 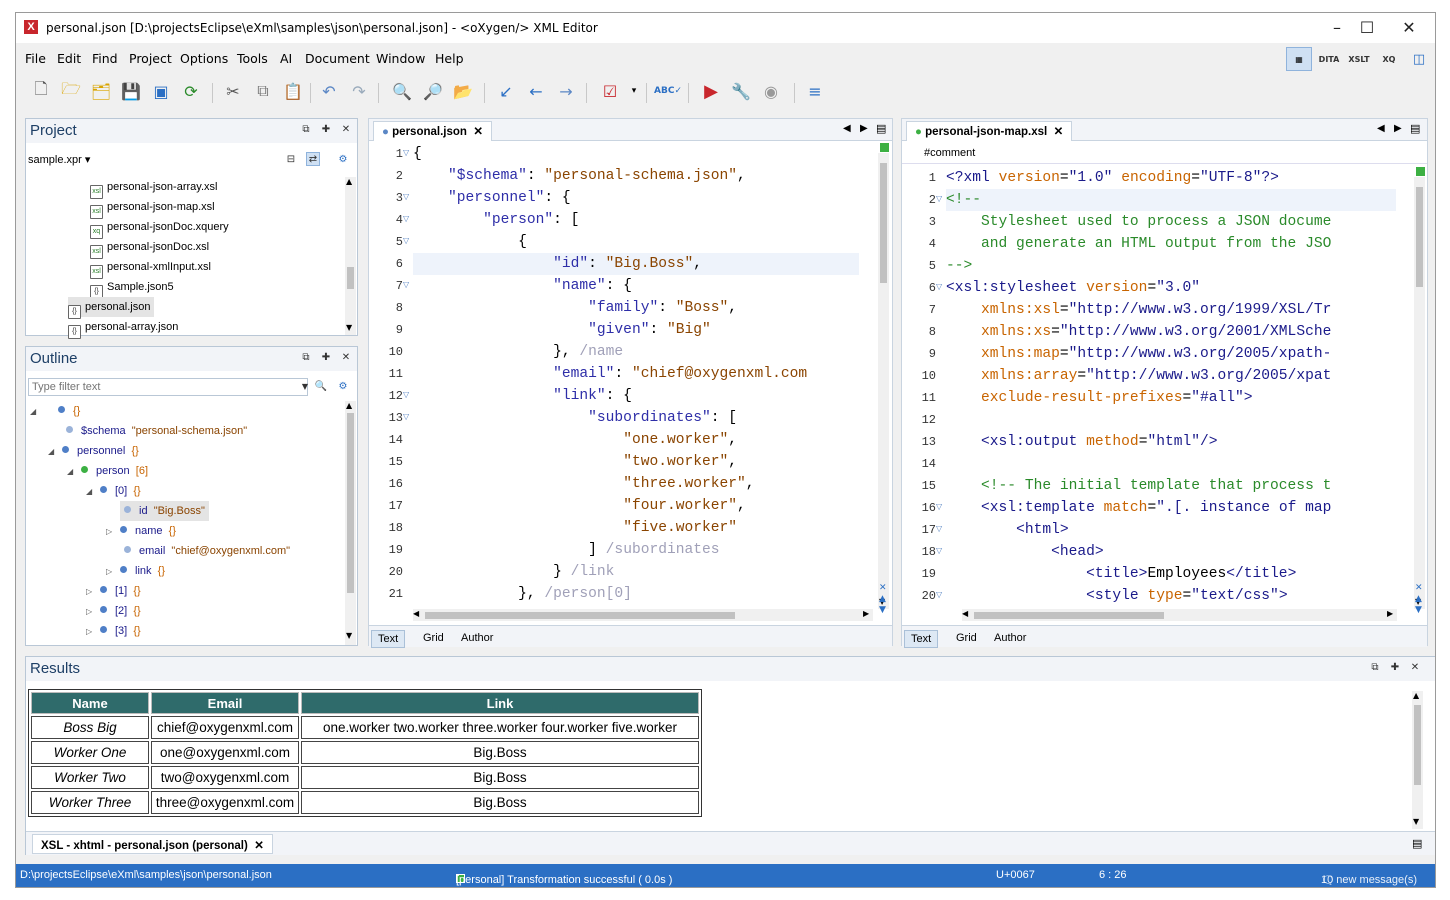 I want to click on open-folder-icon: 🗁, so click(x=71, y=91).